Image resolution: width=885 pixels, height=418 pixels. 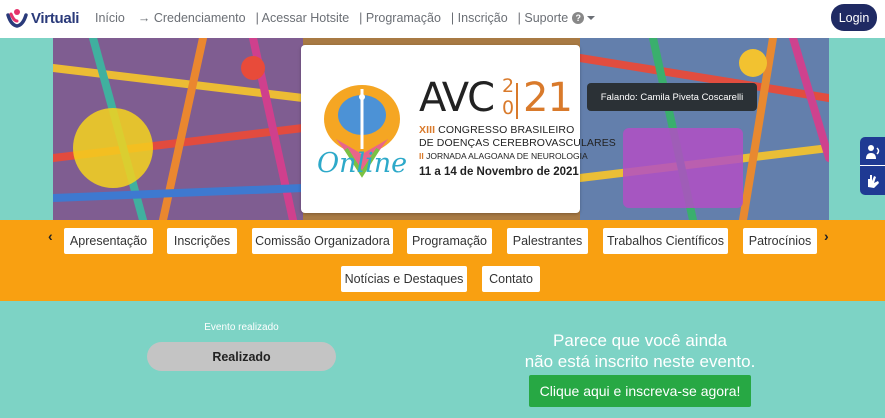 I want to click on congress-name: CONGRESSO BRASILEIRO, so click(x=505, y=130).